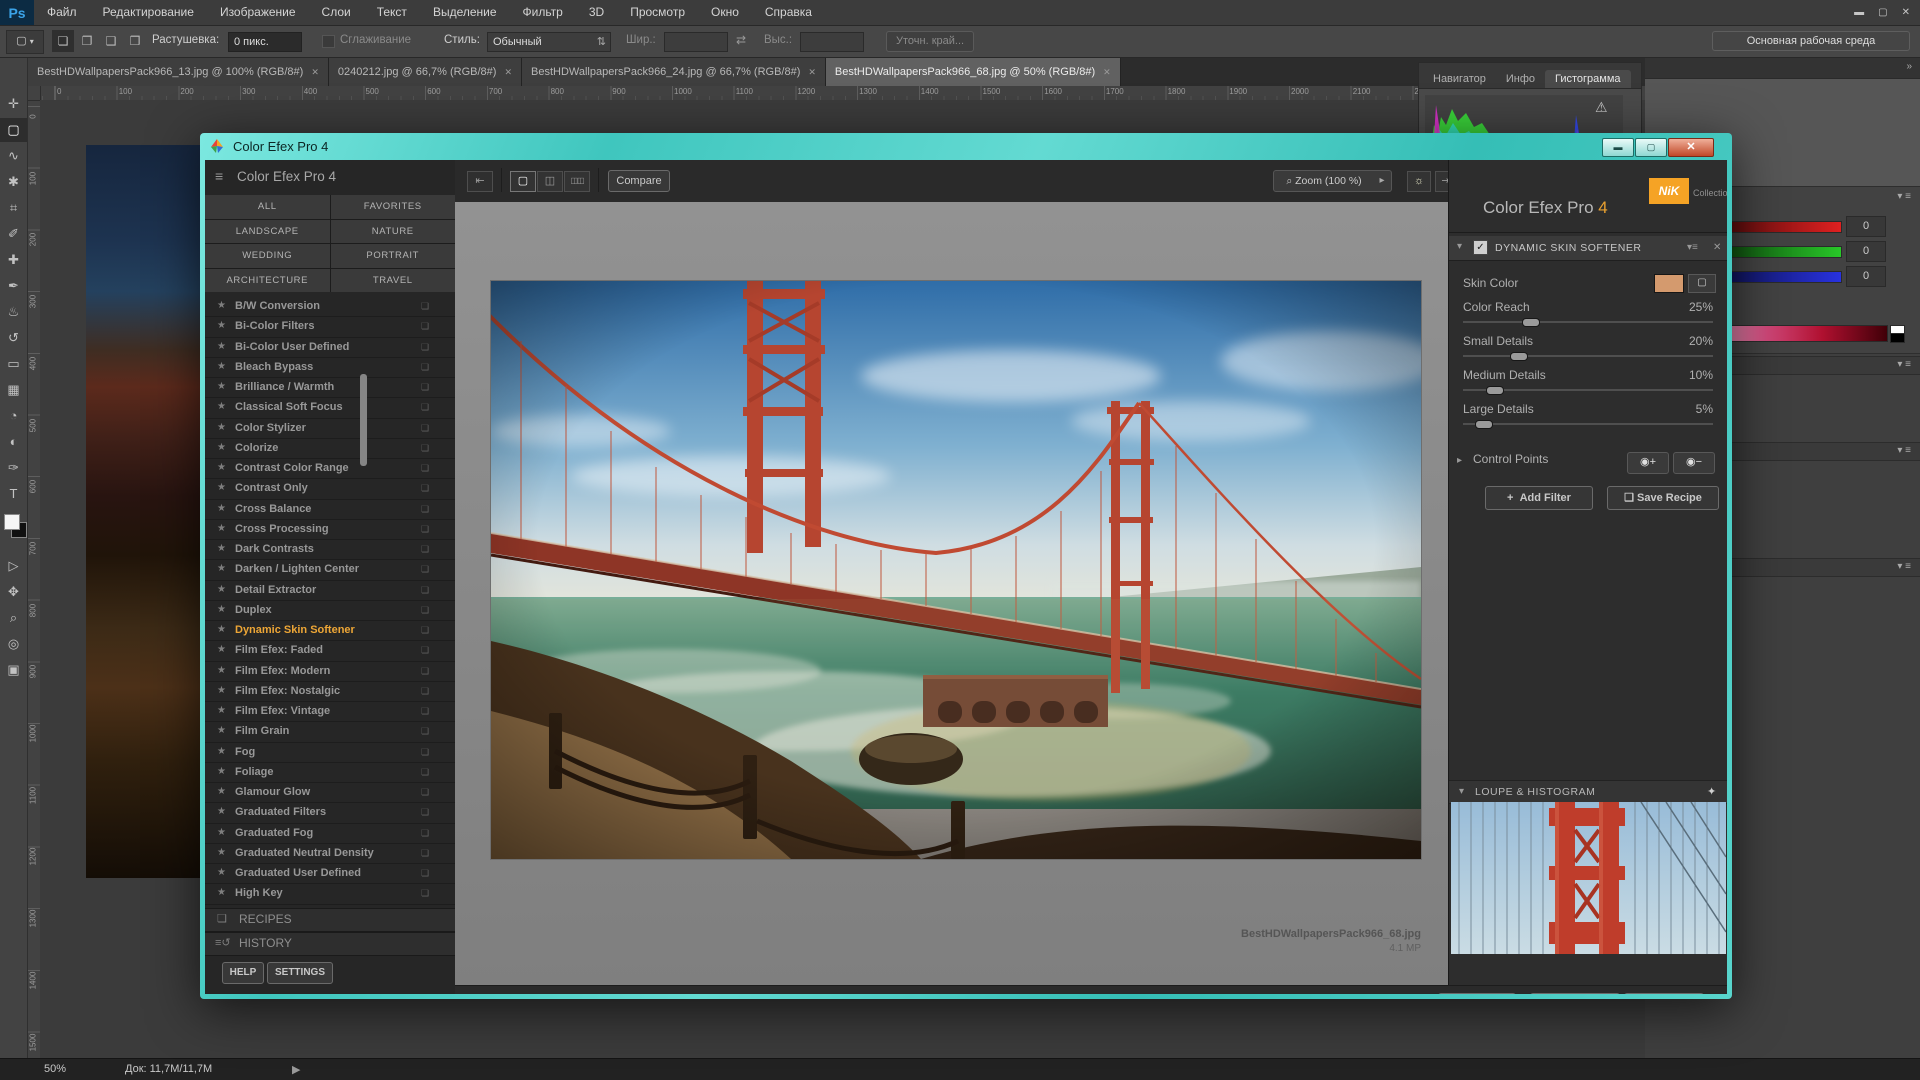 This screenshot has height=1080, width=1920. What do you see at coordinates (330, 920) in the screenshot?
I see `recipes-section: ❏ RECIPES` at bounding box center [330, 920].